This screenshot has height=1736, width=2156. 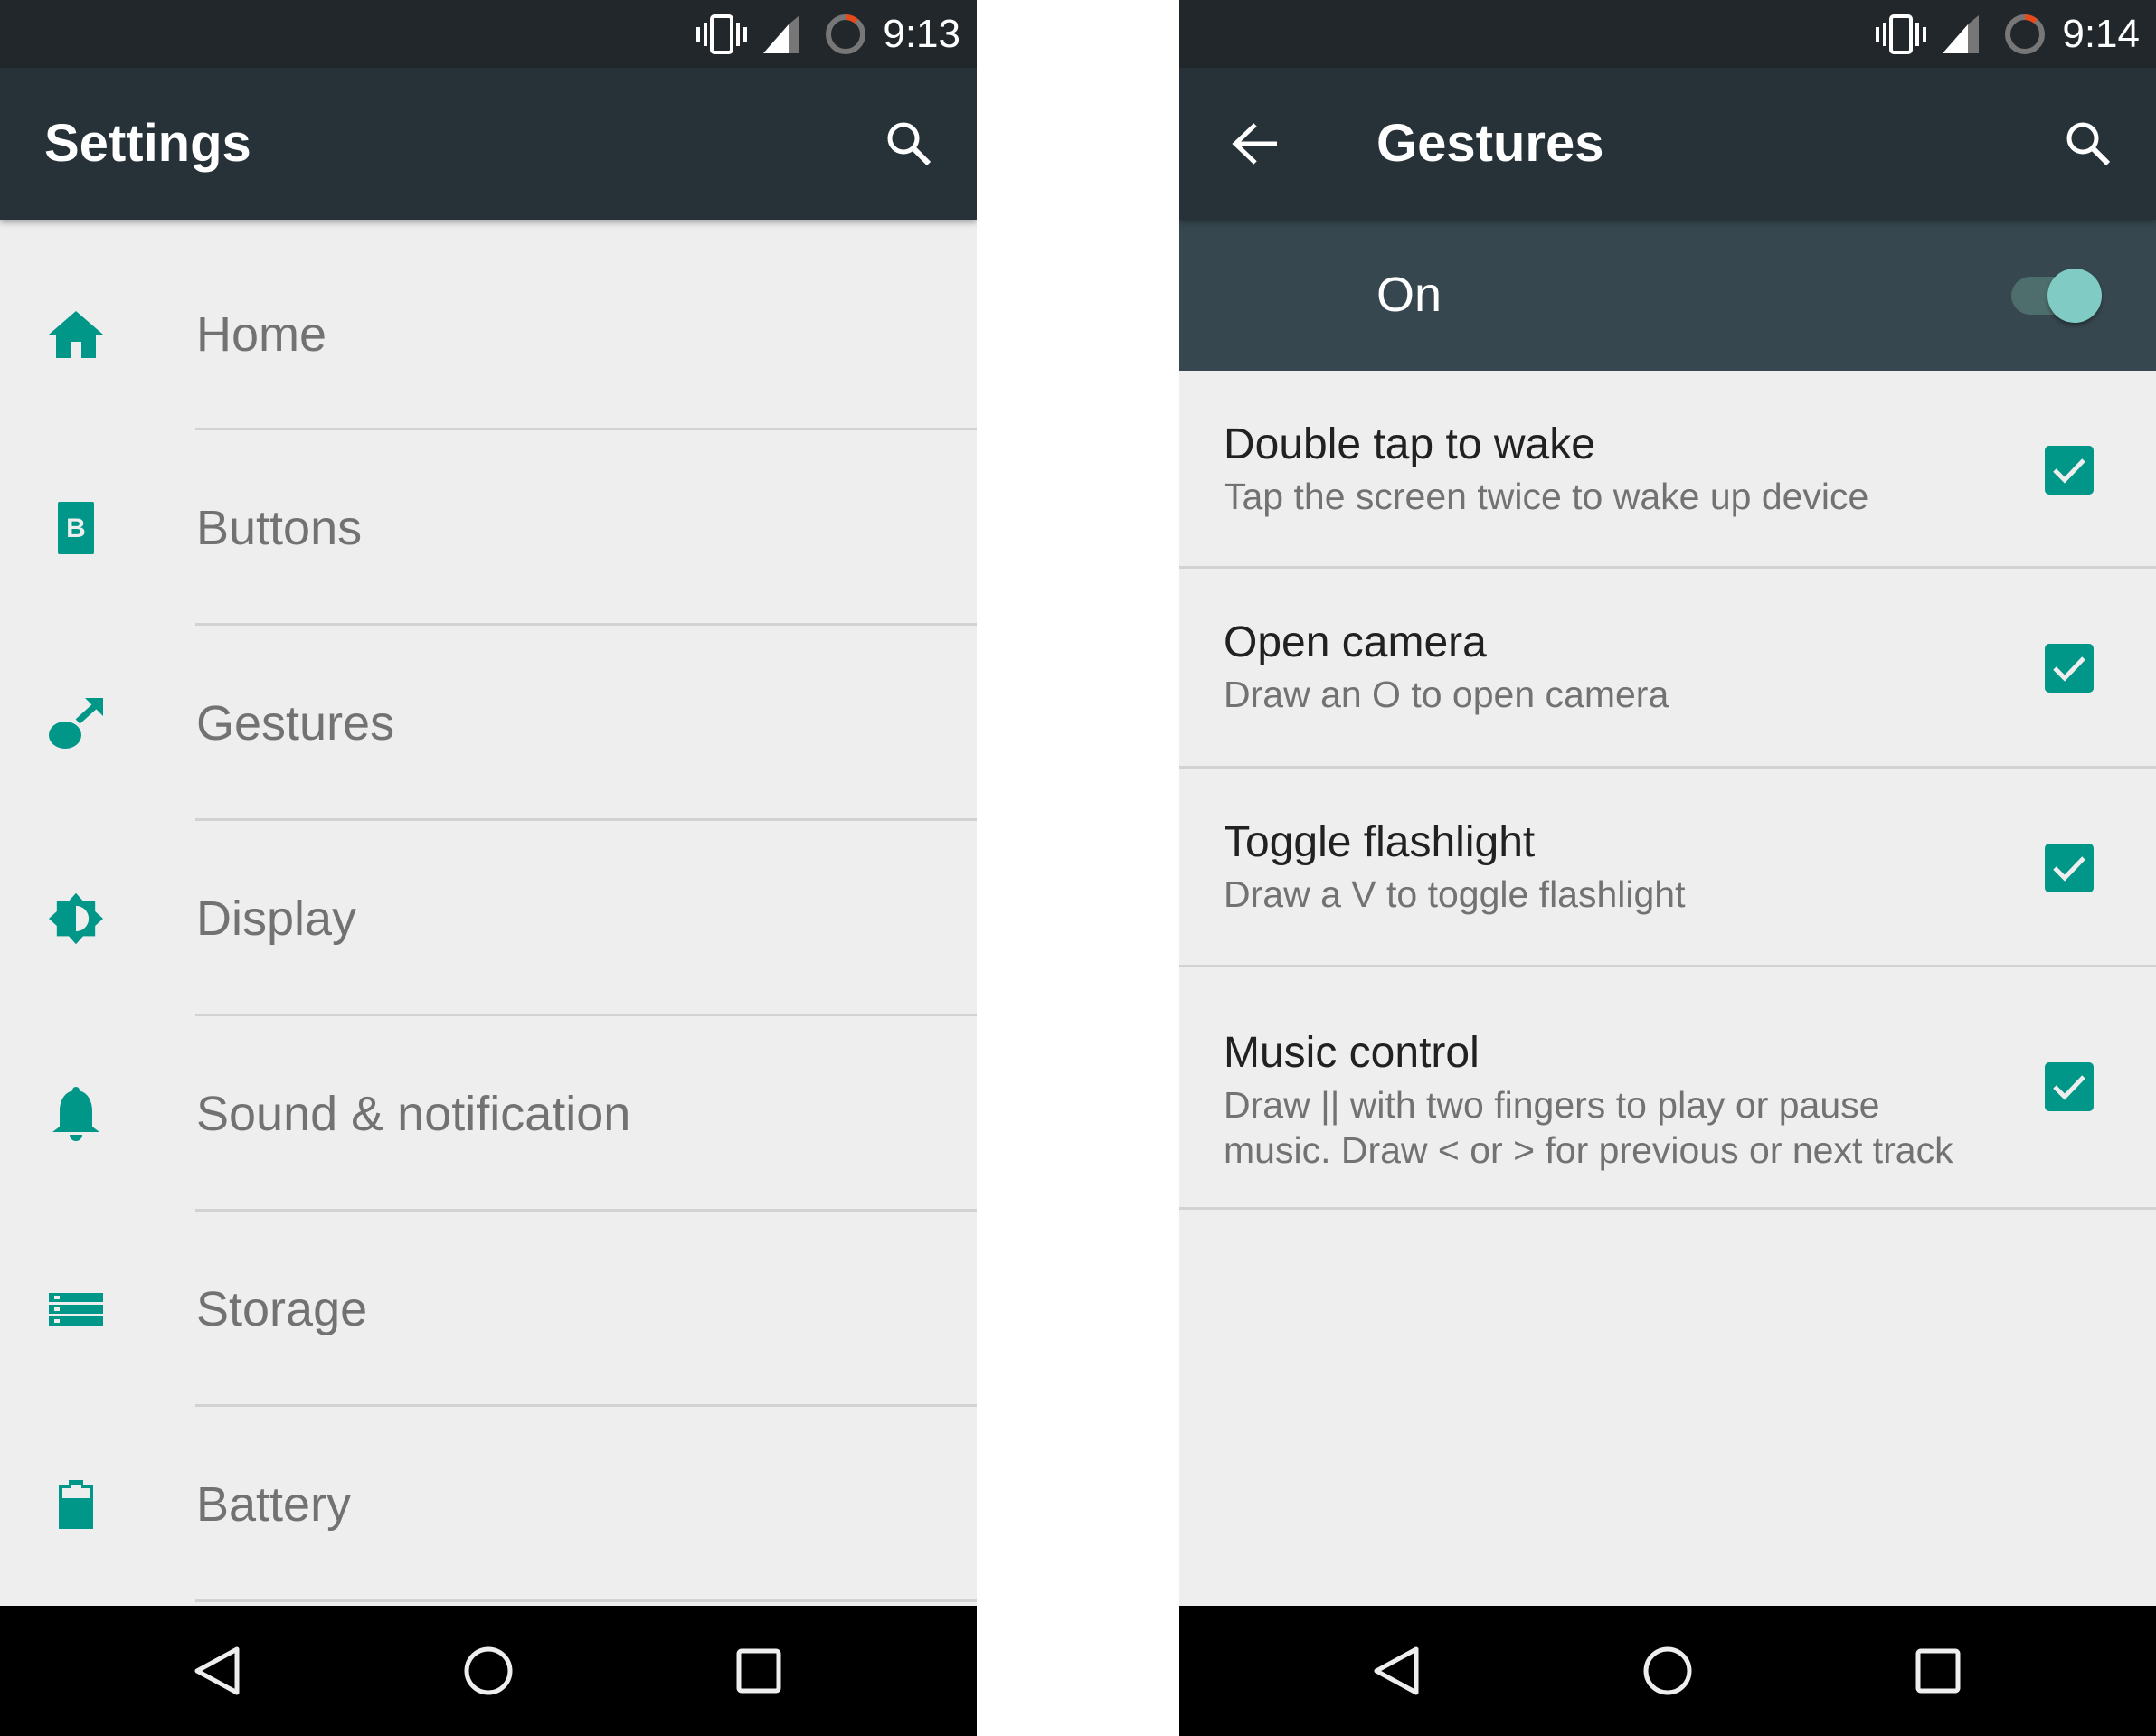 I want to click on arrow-back-icon, so click(x=1254, y=144).